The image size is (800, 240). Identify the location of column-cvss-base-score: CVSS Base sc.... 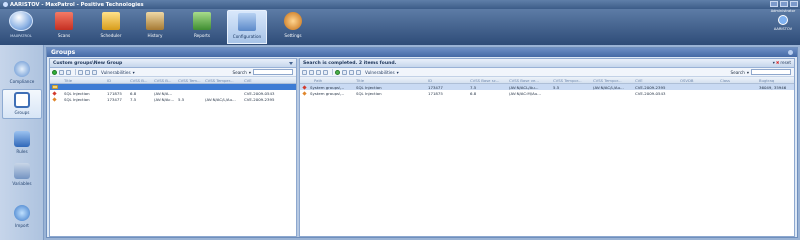
(488, 80).